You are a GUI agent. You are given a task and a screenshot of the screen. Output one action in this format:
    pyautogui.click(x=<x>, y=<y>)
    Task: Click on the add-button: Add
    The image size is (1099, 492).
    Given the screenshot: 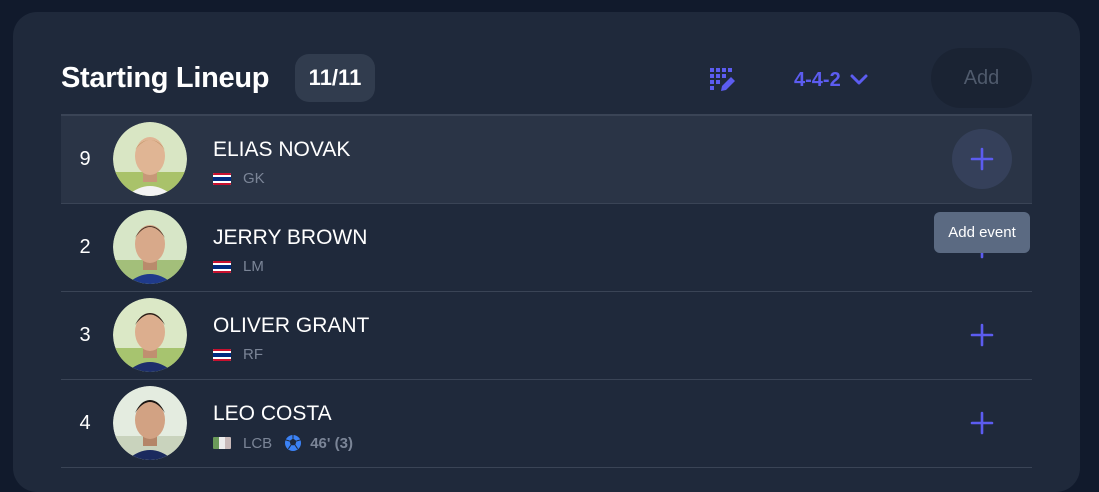 What is the action you would take?
    pyautogui.click(x=981, y=78)
    